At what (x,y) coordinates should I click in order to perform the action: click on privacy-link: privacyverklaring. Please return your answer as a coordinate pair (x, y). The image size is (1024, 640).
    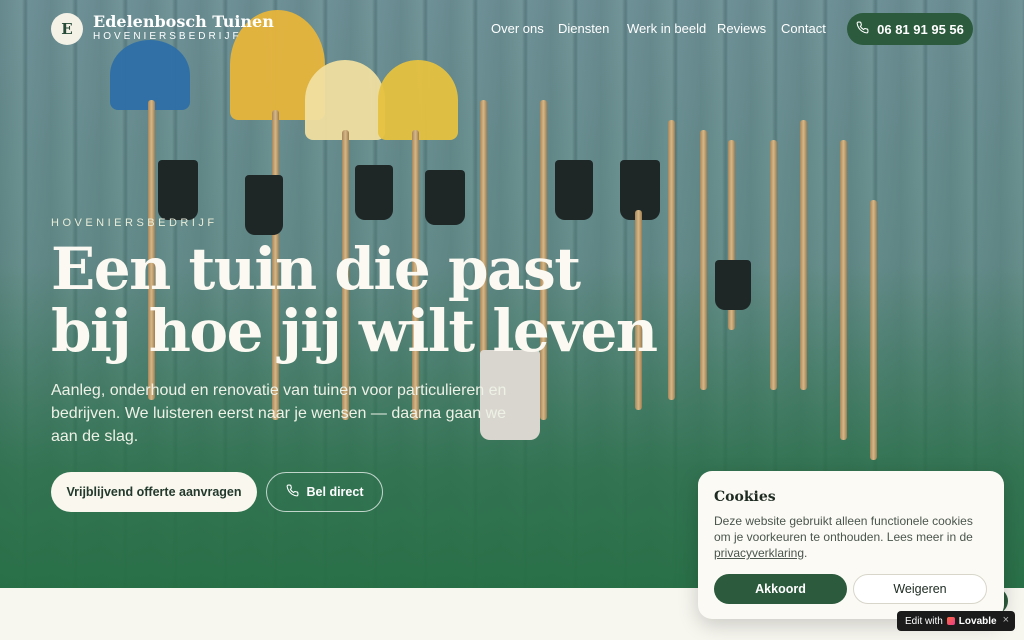
    Looking at the image, I should click on (759, 553).